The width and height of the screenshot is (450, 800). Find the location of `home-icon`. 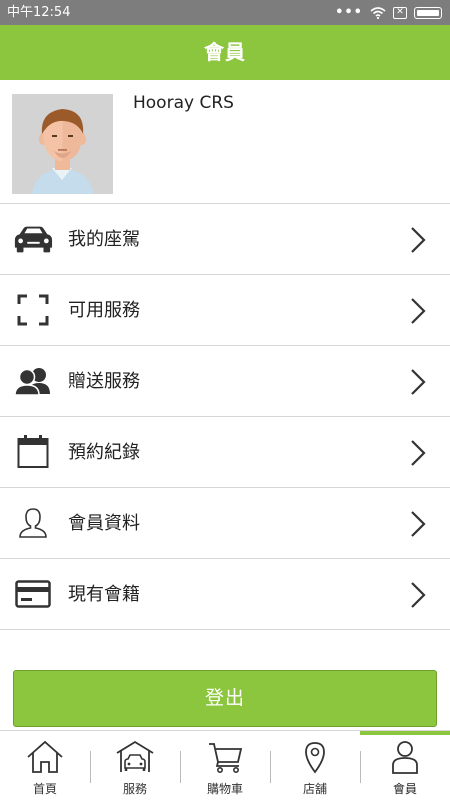

home-icon is located at coordinates (45, 756).